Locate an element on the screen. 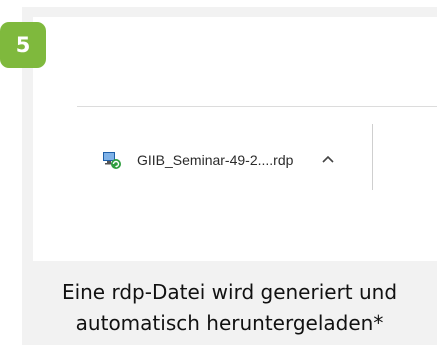 Image resolution: width=437 pixels, height=345 pixels. remote-desktop-file-icon is located at coordinates (112, 160).